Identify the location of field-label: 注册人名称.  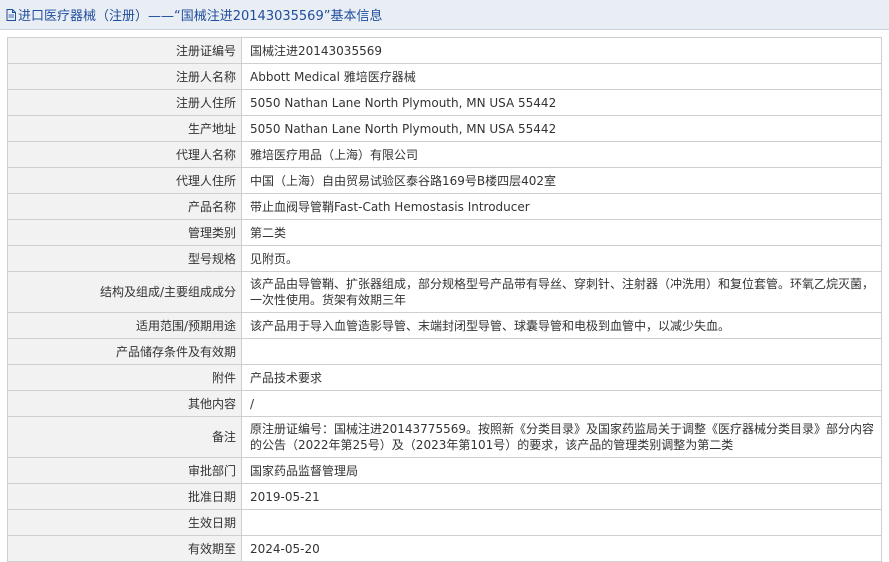
(124, 76).